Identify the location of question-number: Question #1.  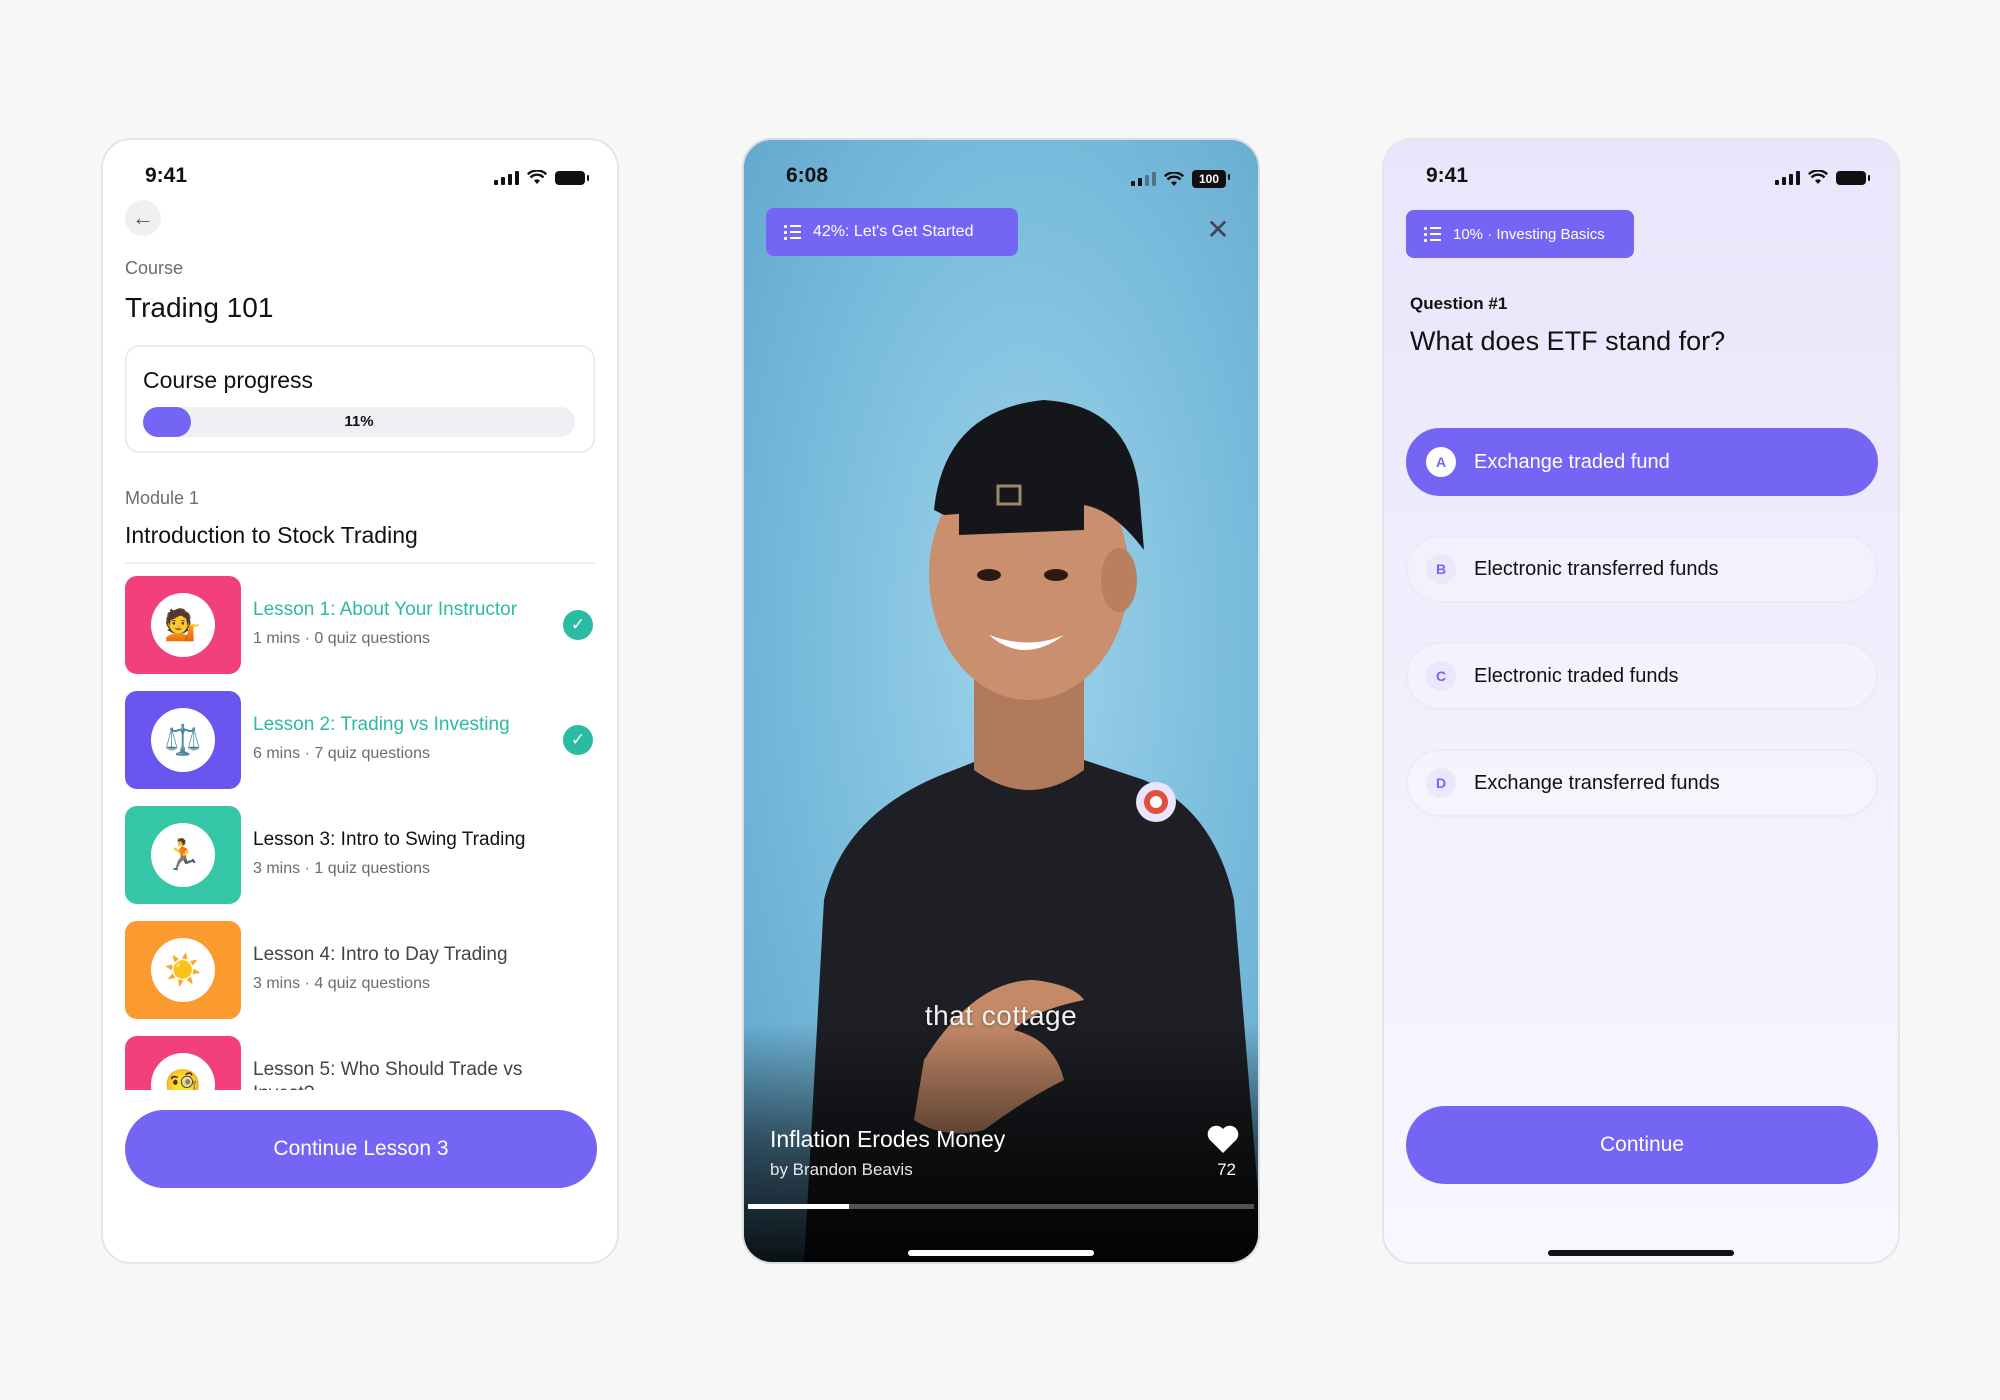
(1459, 303).